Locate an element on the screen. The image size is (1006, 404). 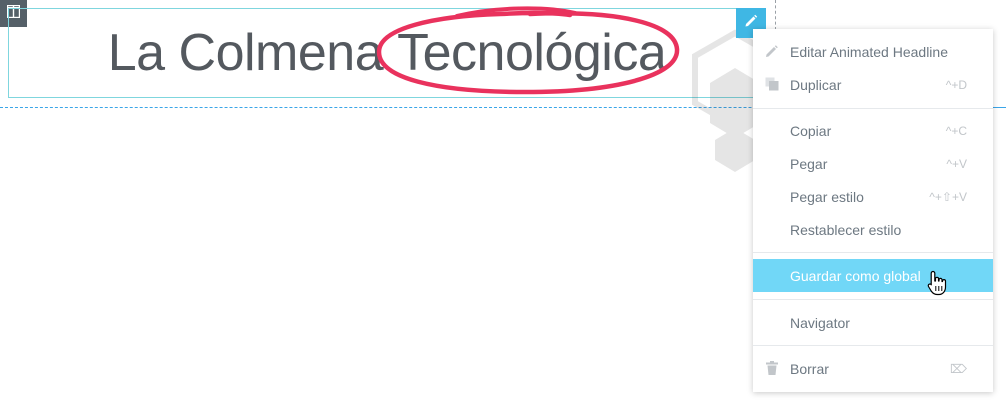
menu-item-label: Copiar is located at coordinates (811, 130).